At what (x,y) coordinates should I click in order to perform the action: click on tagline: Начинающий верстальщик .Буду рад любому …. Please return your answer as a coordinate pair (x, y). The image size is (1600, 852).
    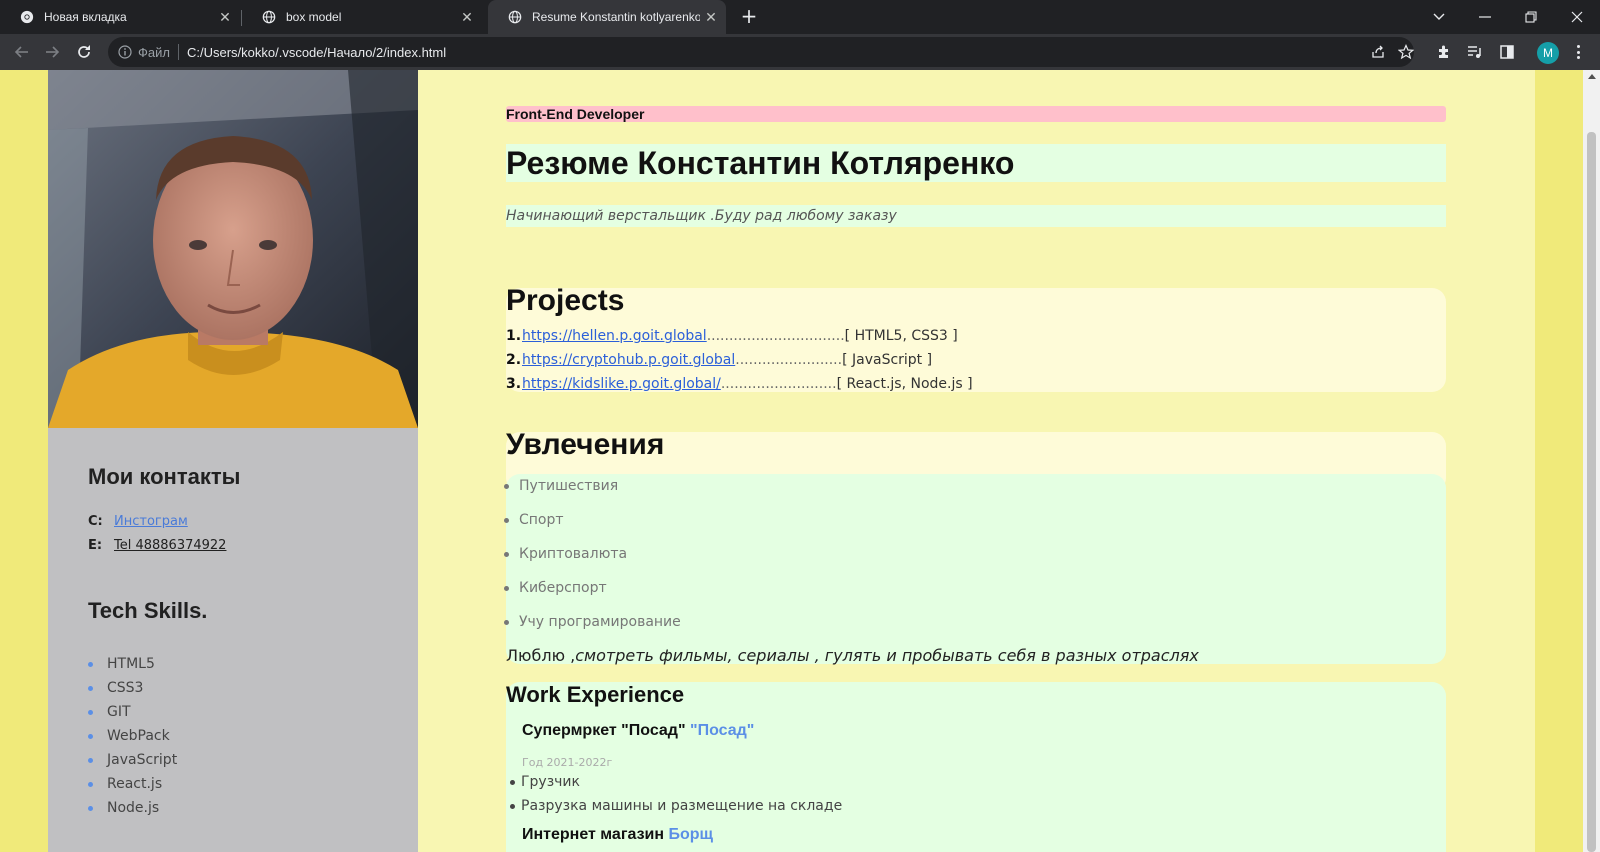
    Looking at the image, I should click on (976, 216).